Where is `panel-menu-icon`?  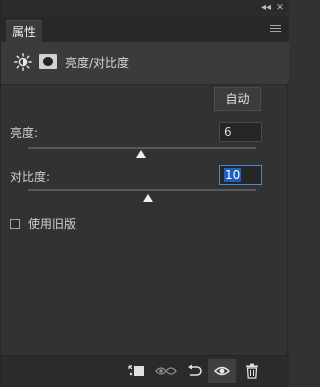 panel-menu-icon is located at coordinates (275, 29).